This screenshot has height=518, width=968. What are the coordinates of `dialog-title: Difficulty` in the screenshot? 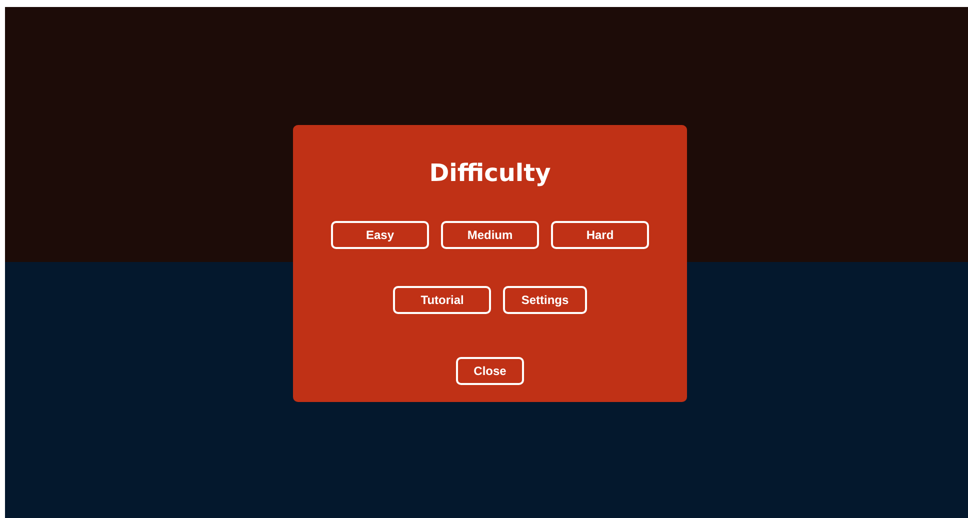 It's located at (490, 173).